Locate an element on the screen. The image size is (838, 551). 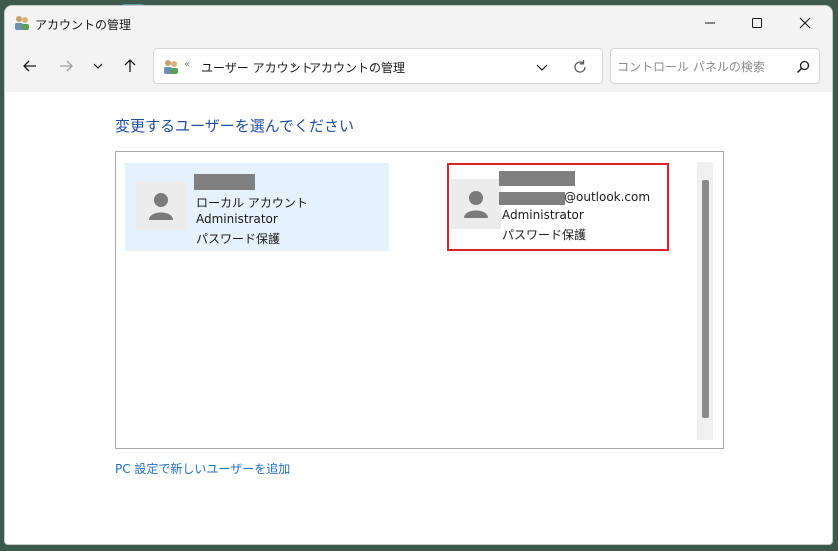
minimize-button is located at coordinates (710, 23).